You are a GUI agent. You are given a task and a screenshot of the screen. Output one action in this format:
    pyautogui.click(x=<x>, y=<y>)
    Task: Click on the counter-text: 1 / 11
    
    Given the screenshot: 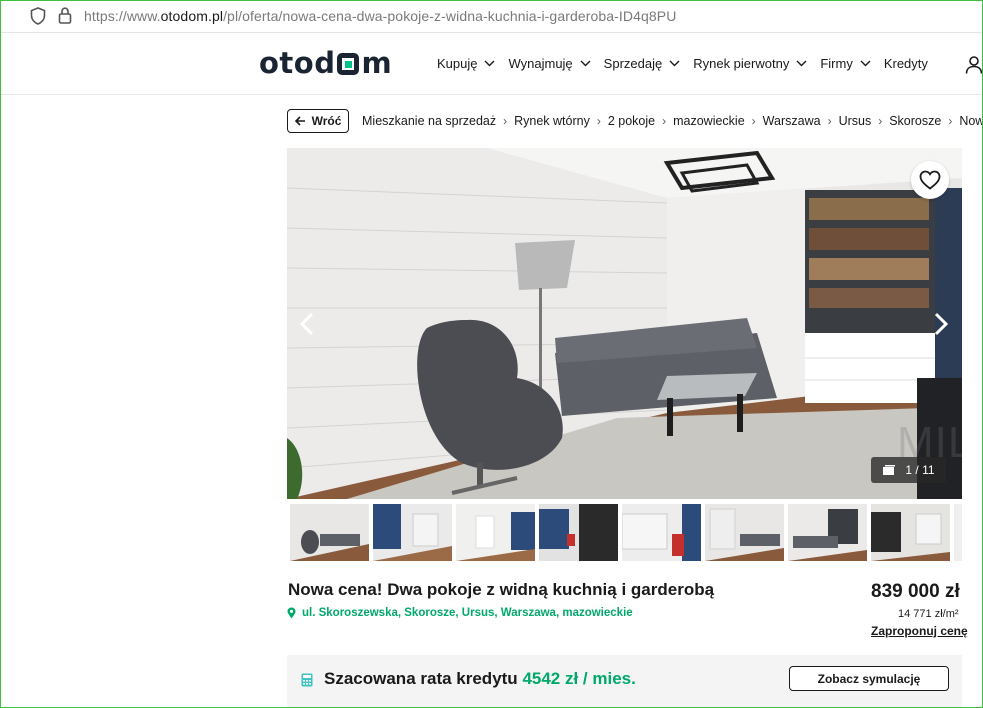 What is the action you would take?
    pyautogui.click(x=920, y=470)
    